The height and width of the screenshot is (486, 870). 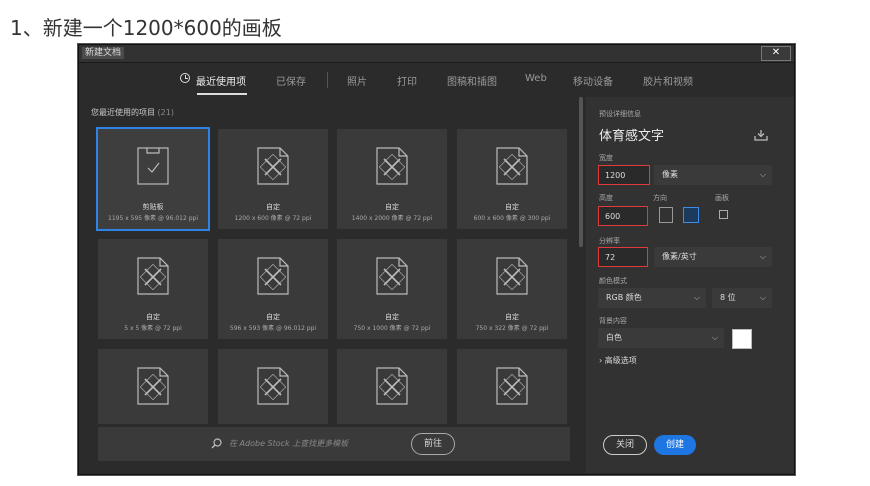 What do you see at coordinates (623, 257) in the screenshot?
I see `resolution-field: 72` at bounding box center [623, 257].